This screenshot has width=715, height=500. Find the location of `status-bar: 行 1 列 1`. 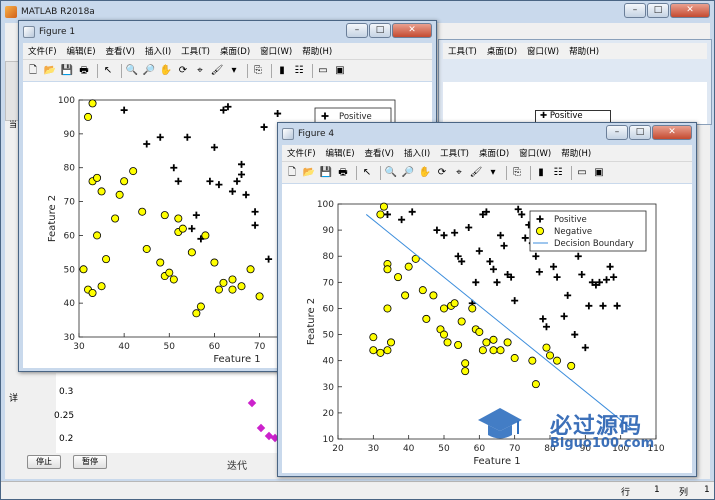

status-bar: 行 1 列 1 is located at coordinates (357, 490).